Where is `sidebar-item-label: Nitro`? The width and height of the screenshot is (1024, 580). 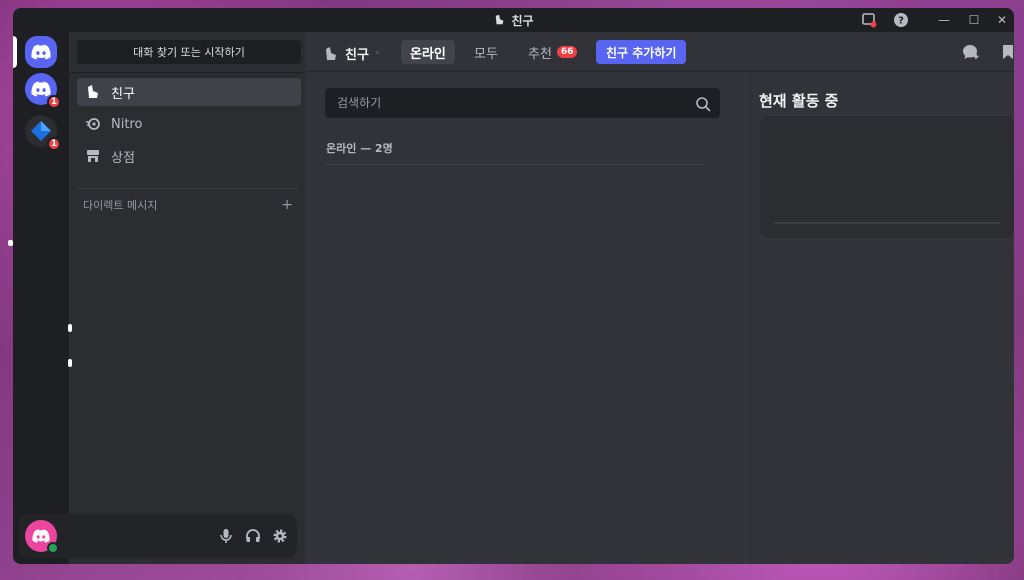 sidebar-item-label: Nitro is located at coordinates (127, 124).